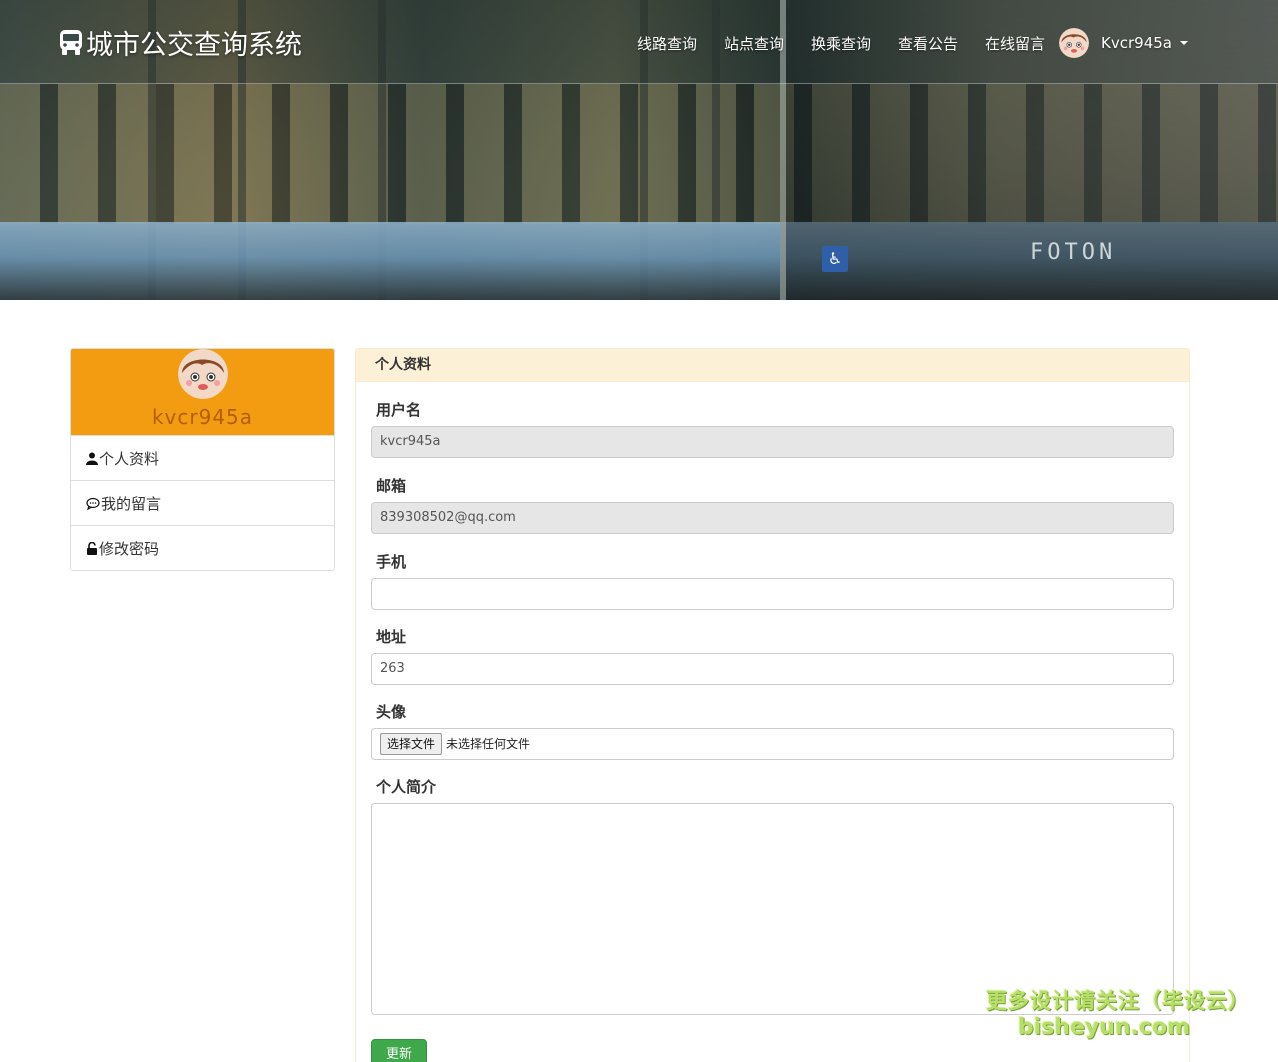 Image resolution: width=1278 pixels, height=1062 pixels. Describe the element at coordinates (202, 417) in the screenshot. I see `sidebar-username: kvcr945a` at that location.